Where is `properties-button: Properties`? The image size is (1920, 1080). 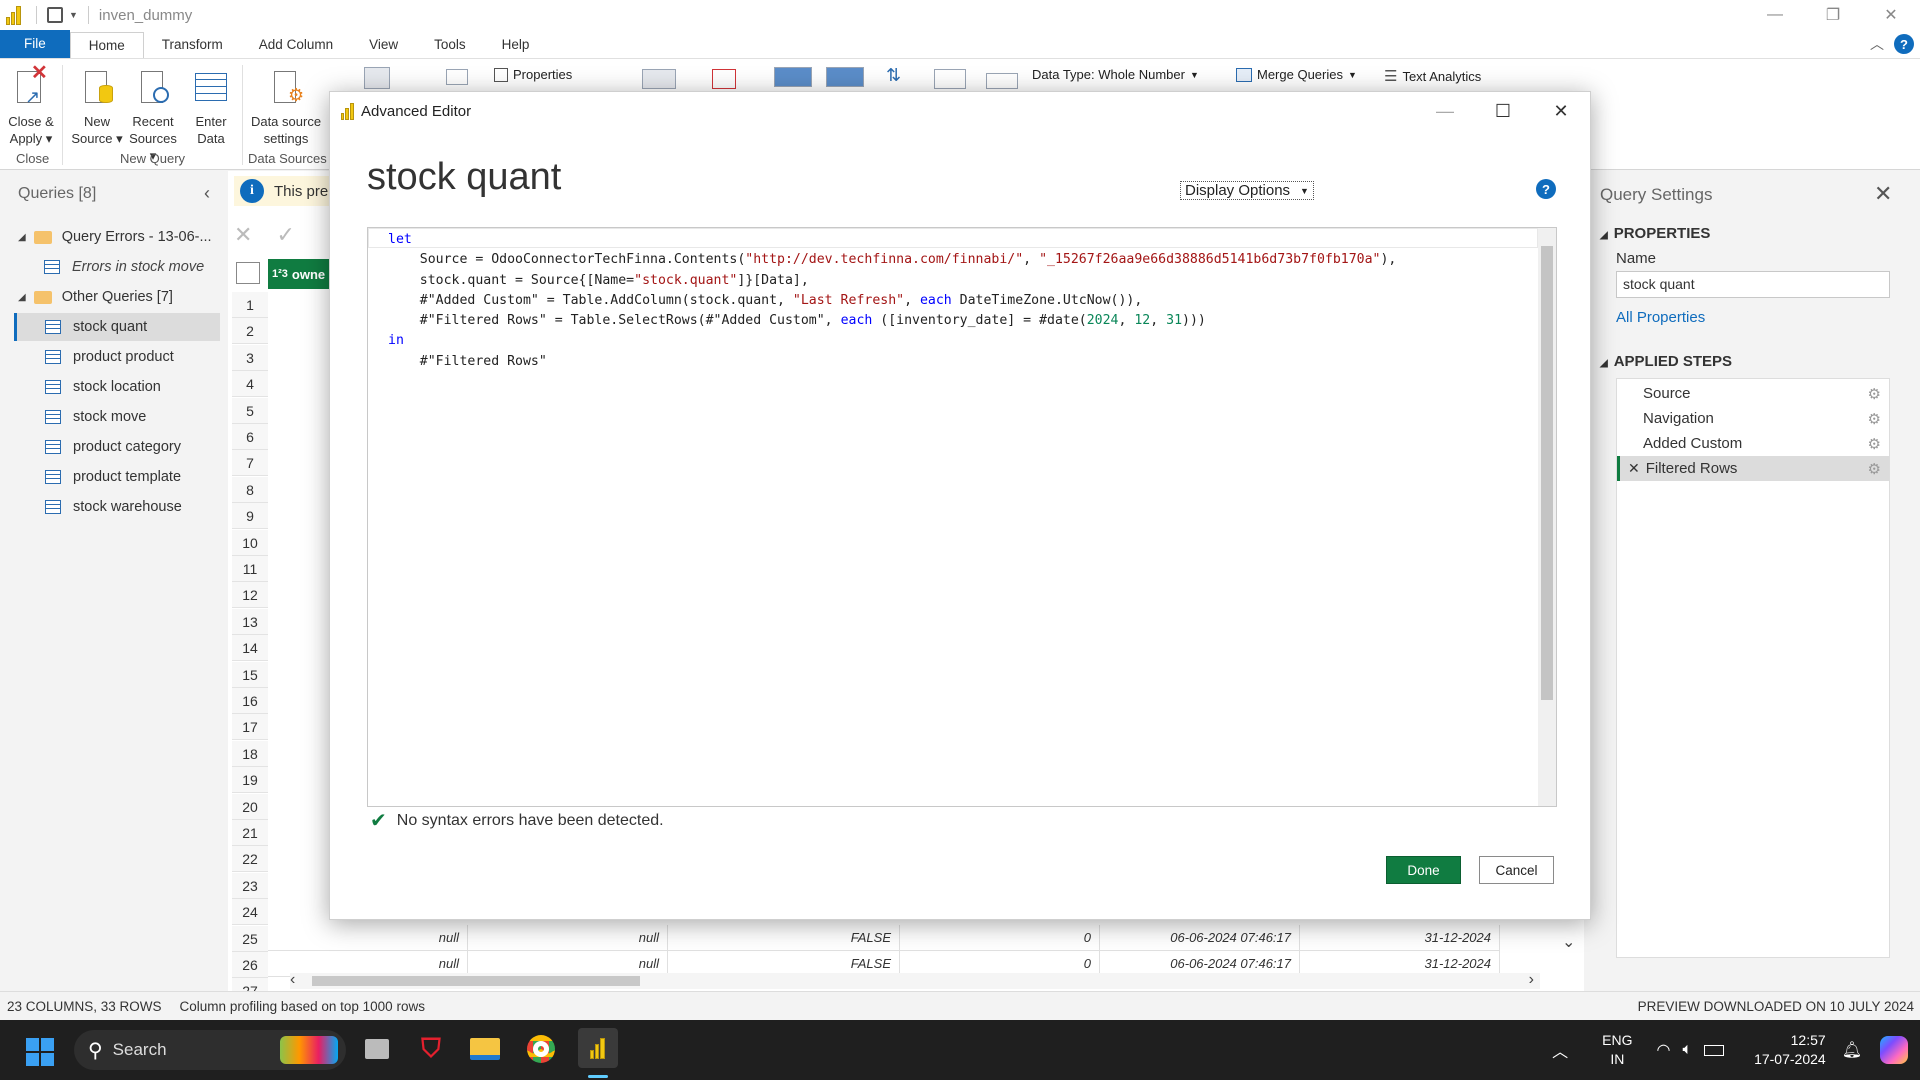 properties-button: Properties is located at coordinates (533, 74).